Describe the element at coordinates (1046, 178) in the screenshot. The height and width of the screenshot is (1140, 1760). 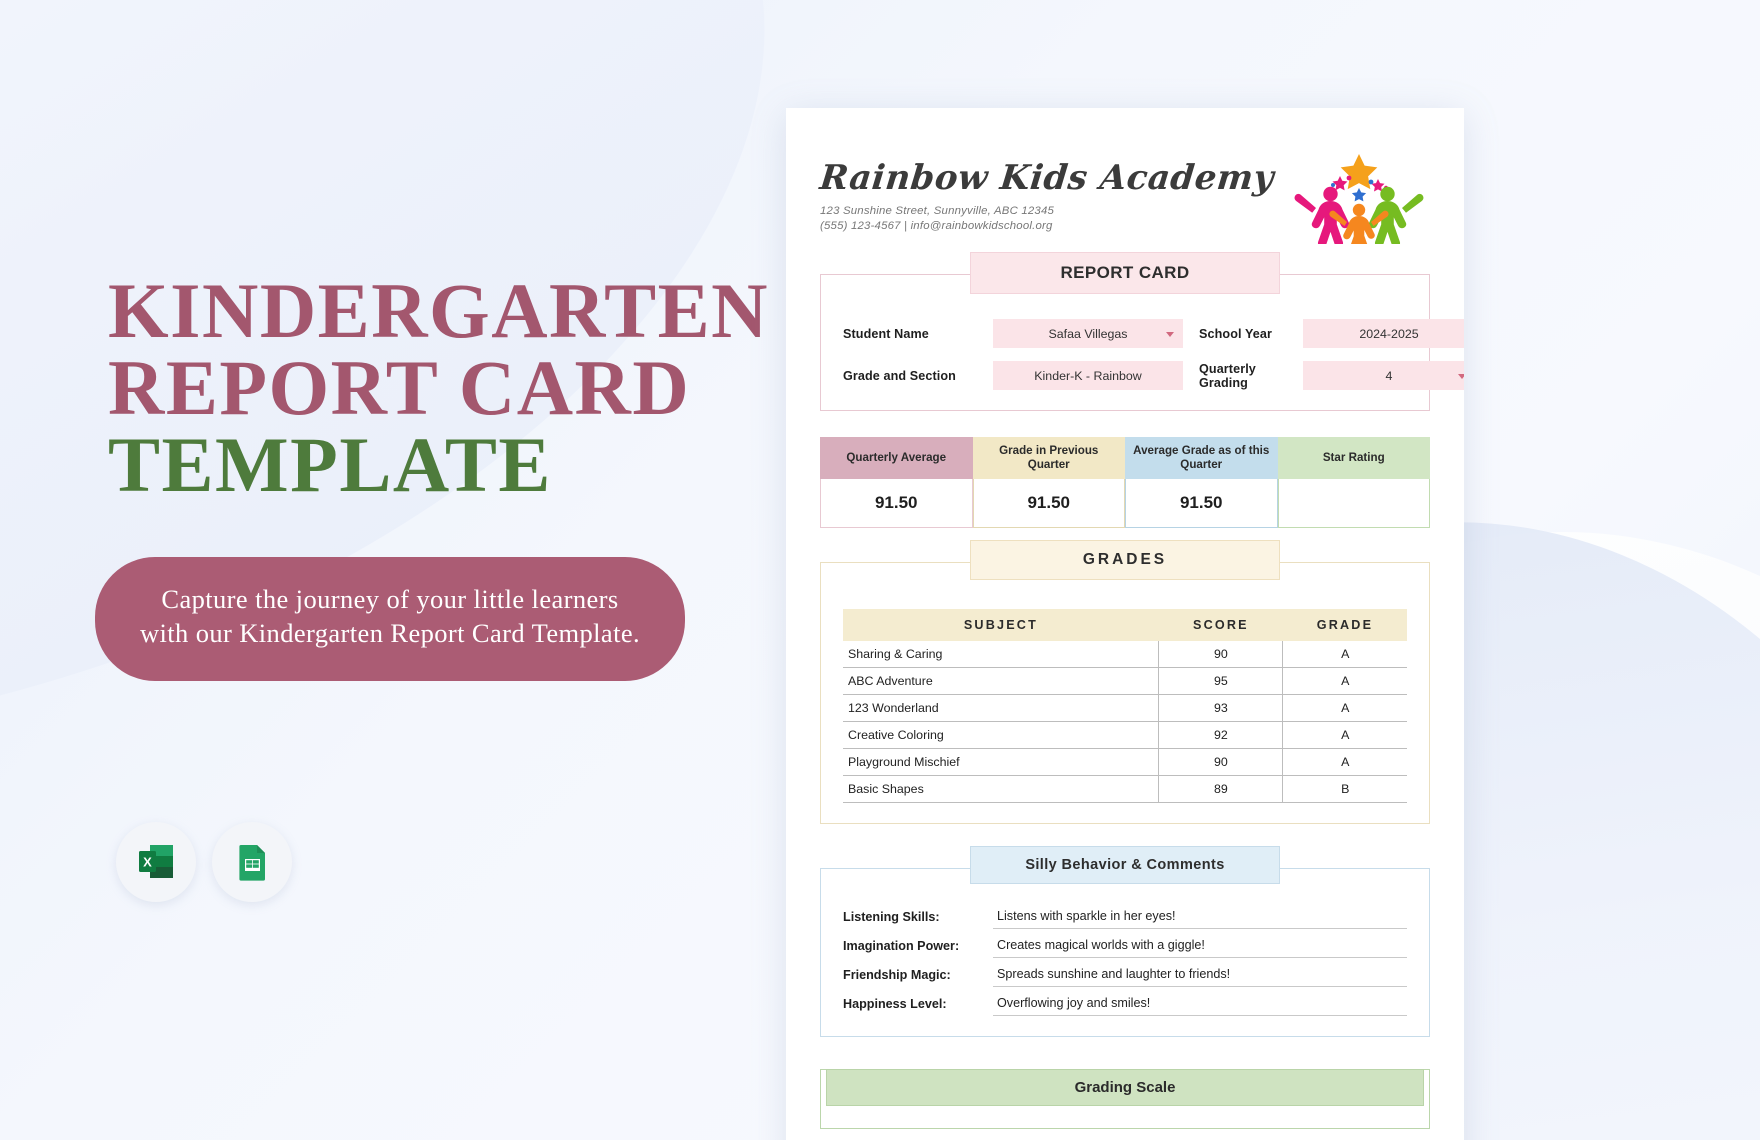
I see `school-name: Rainbow Kids Academy` at that location.